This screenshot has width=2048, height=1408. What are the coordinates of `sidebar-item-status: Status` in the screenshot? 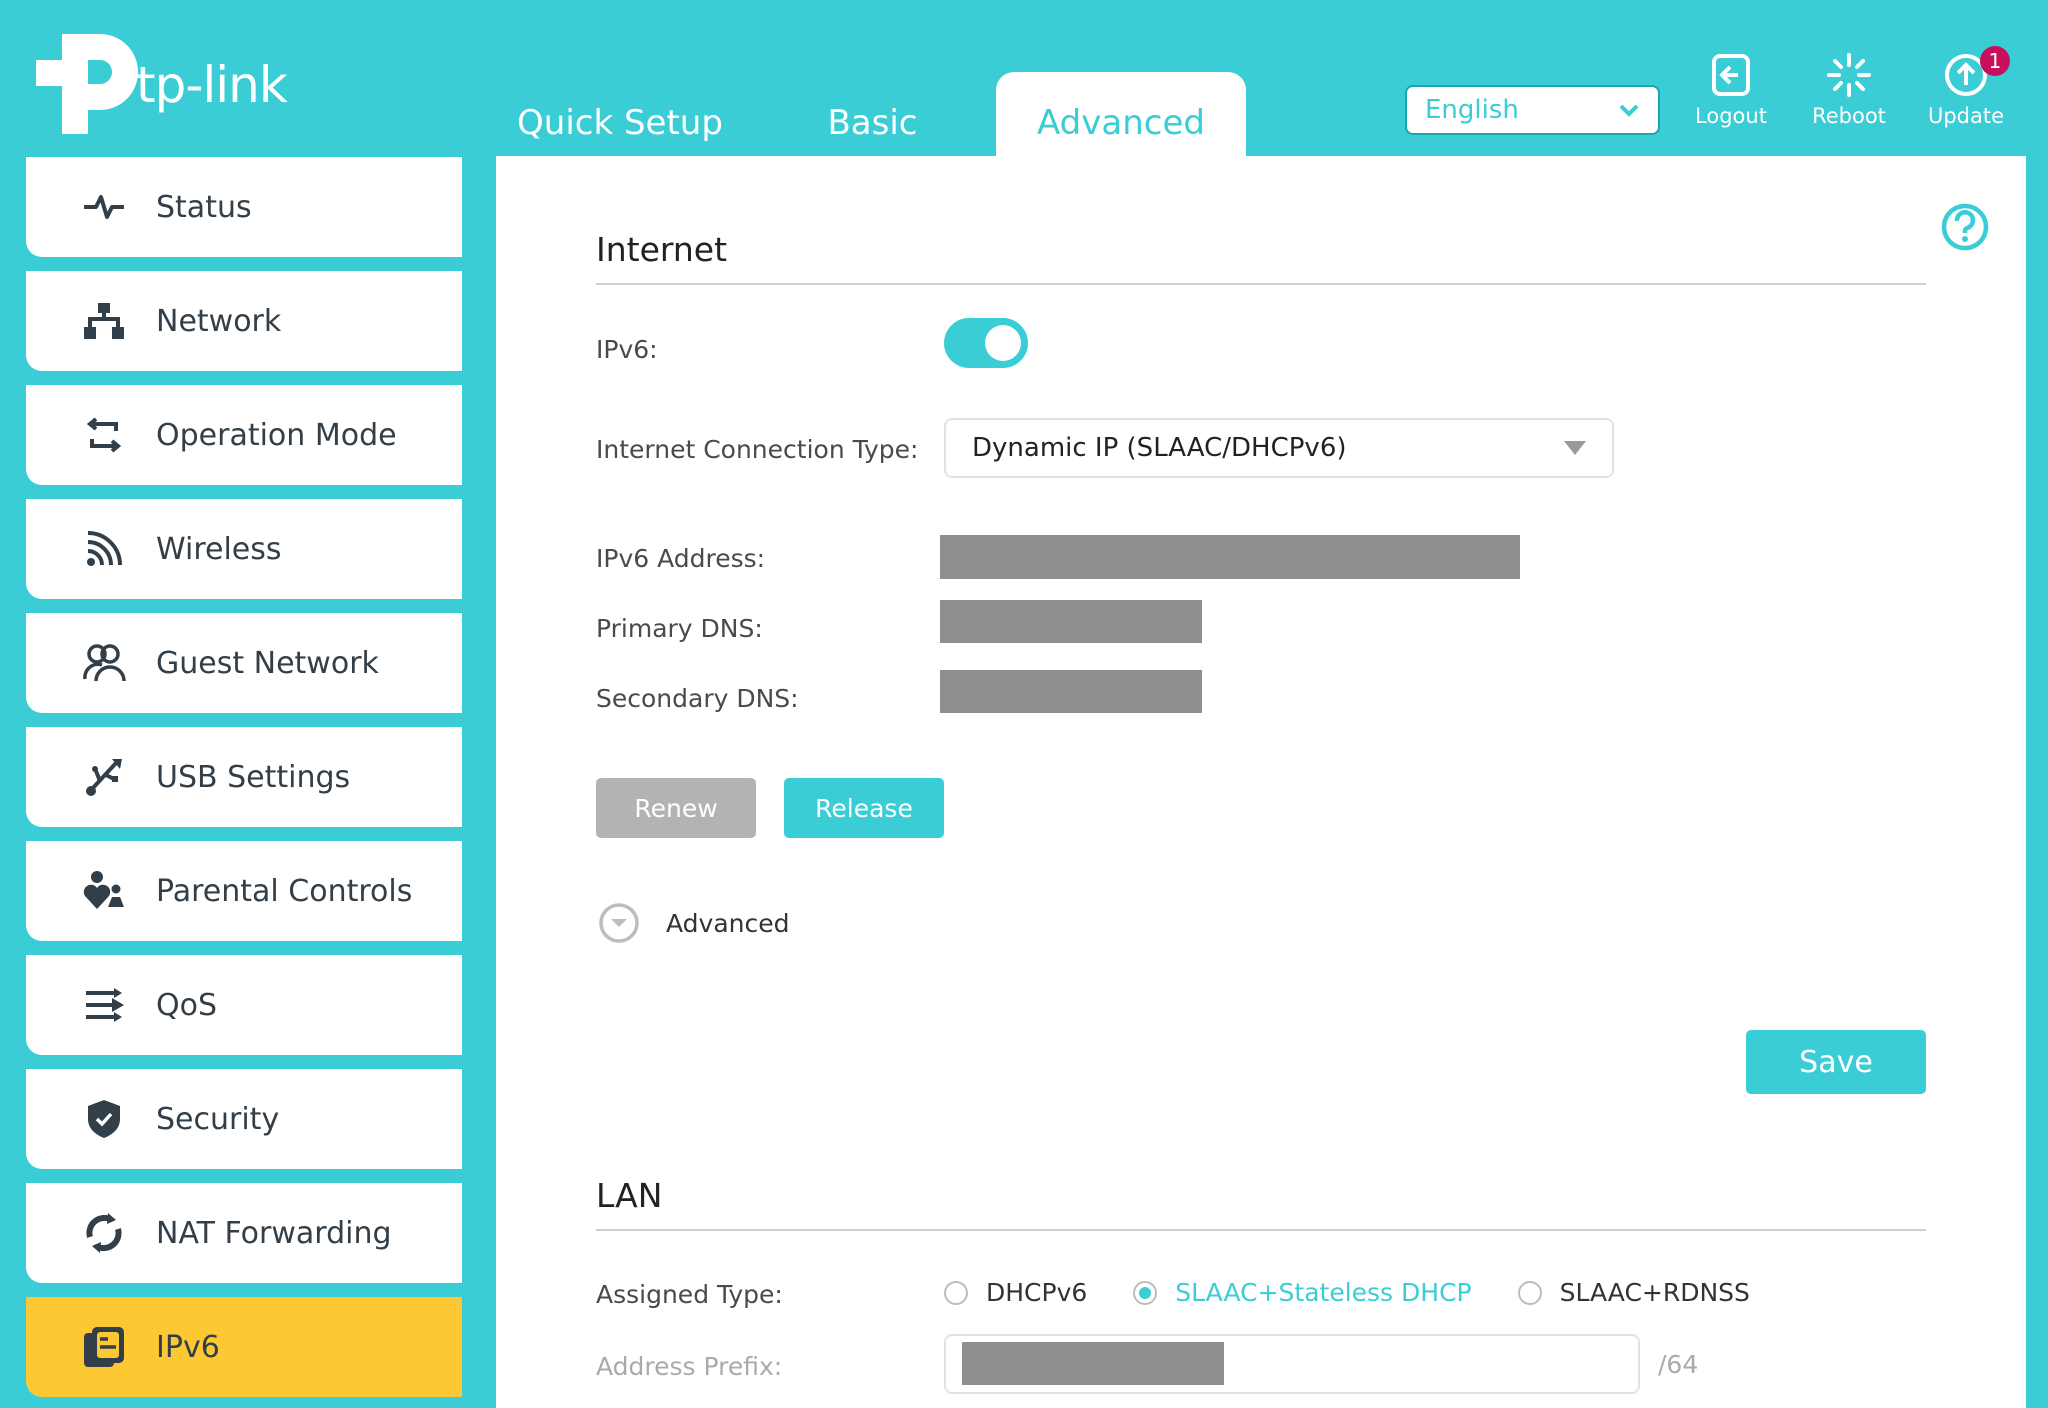 It's located at (244, 207).